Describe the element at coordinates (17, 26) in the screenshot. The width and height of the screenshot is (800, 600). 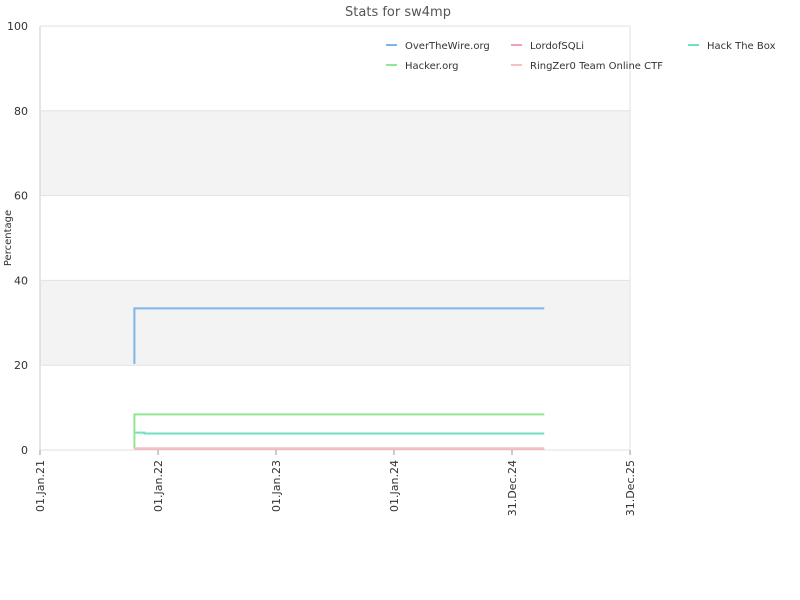
I see `y-tick-label: 100` at that location.